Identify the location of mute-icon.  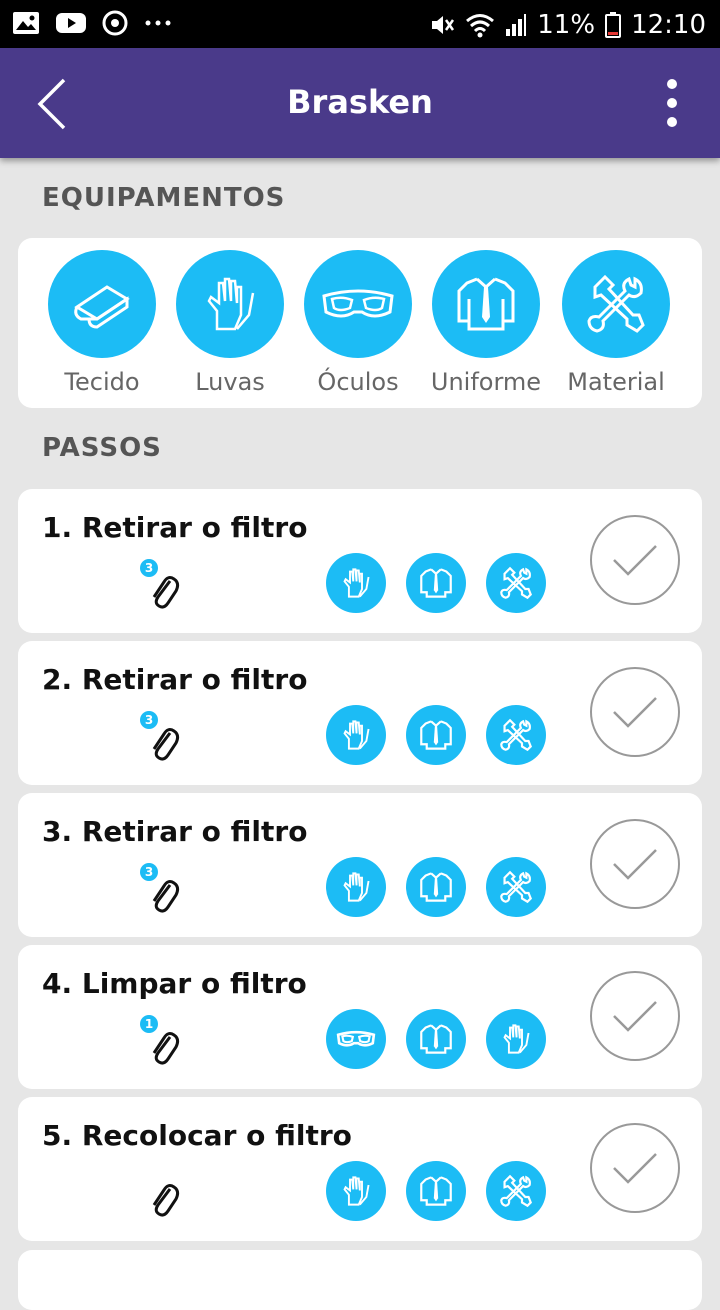
(443, 25).